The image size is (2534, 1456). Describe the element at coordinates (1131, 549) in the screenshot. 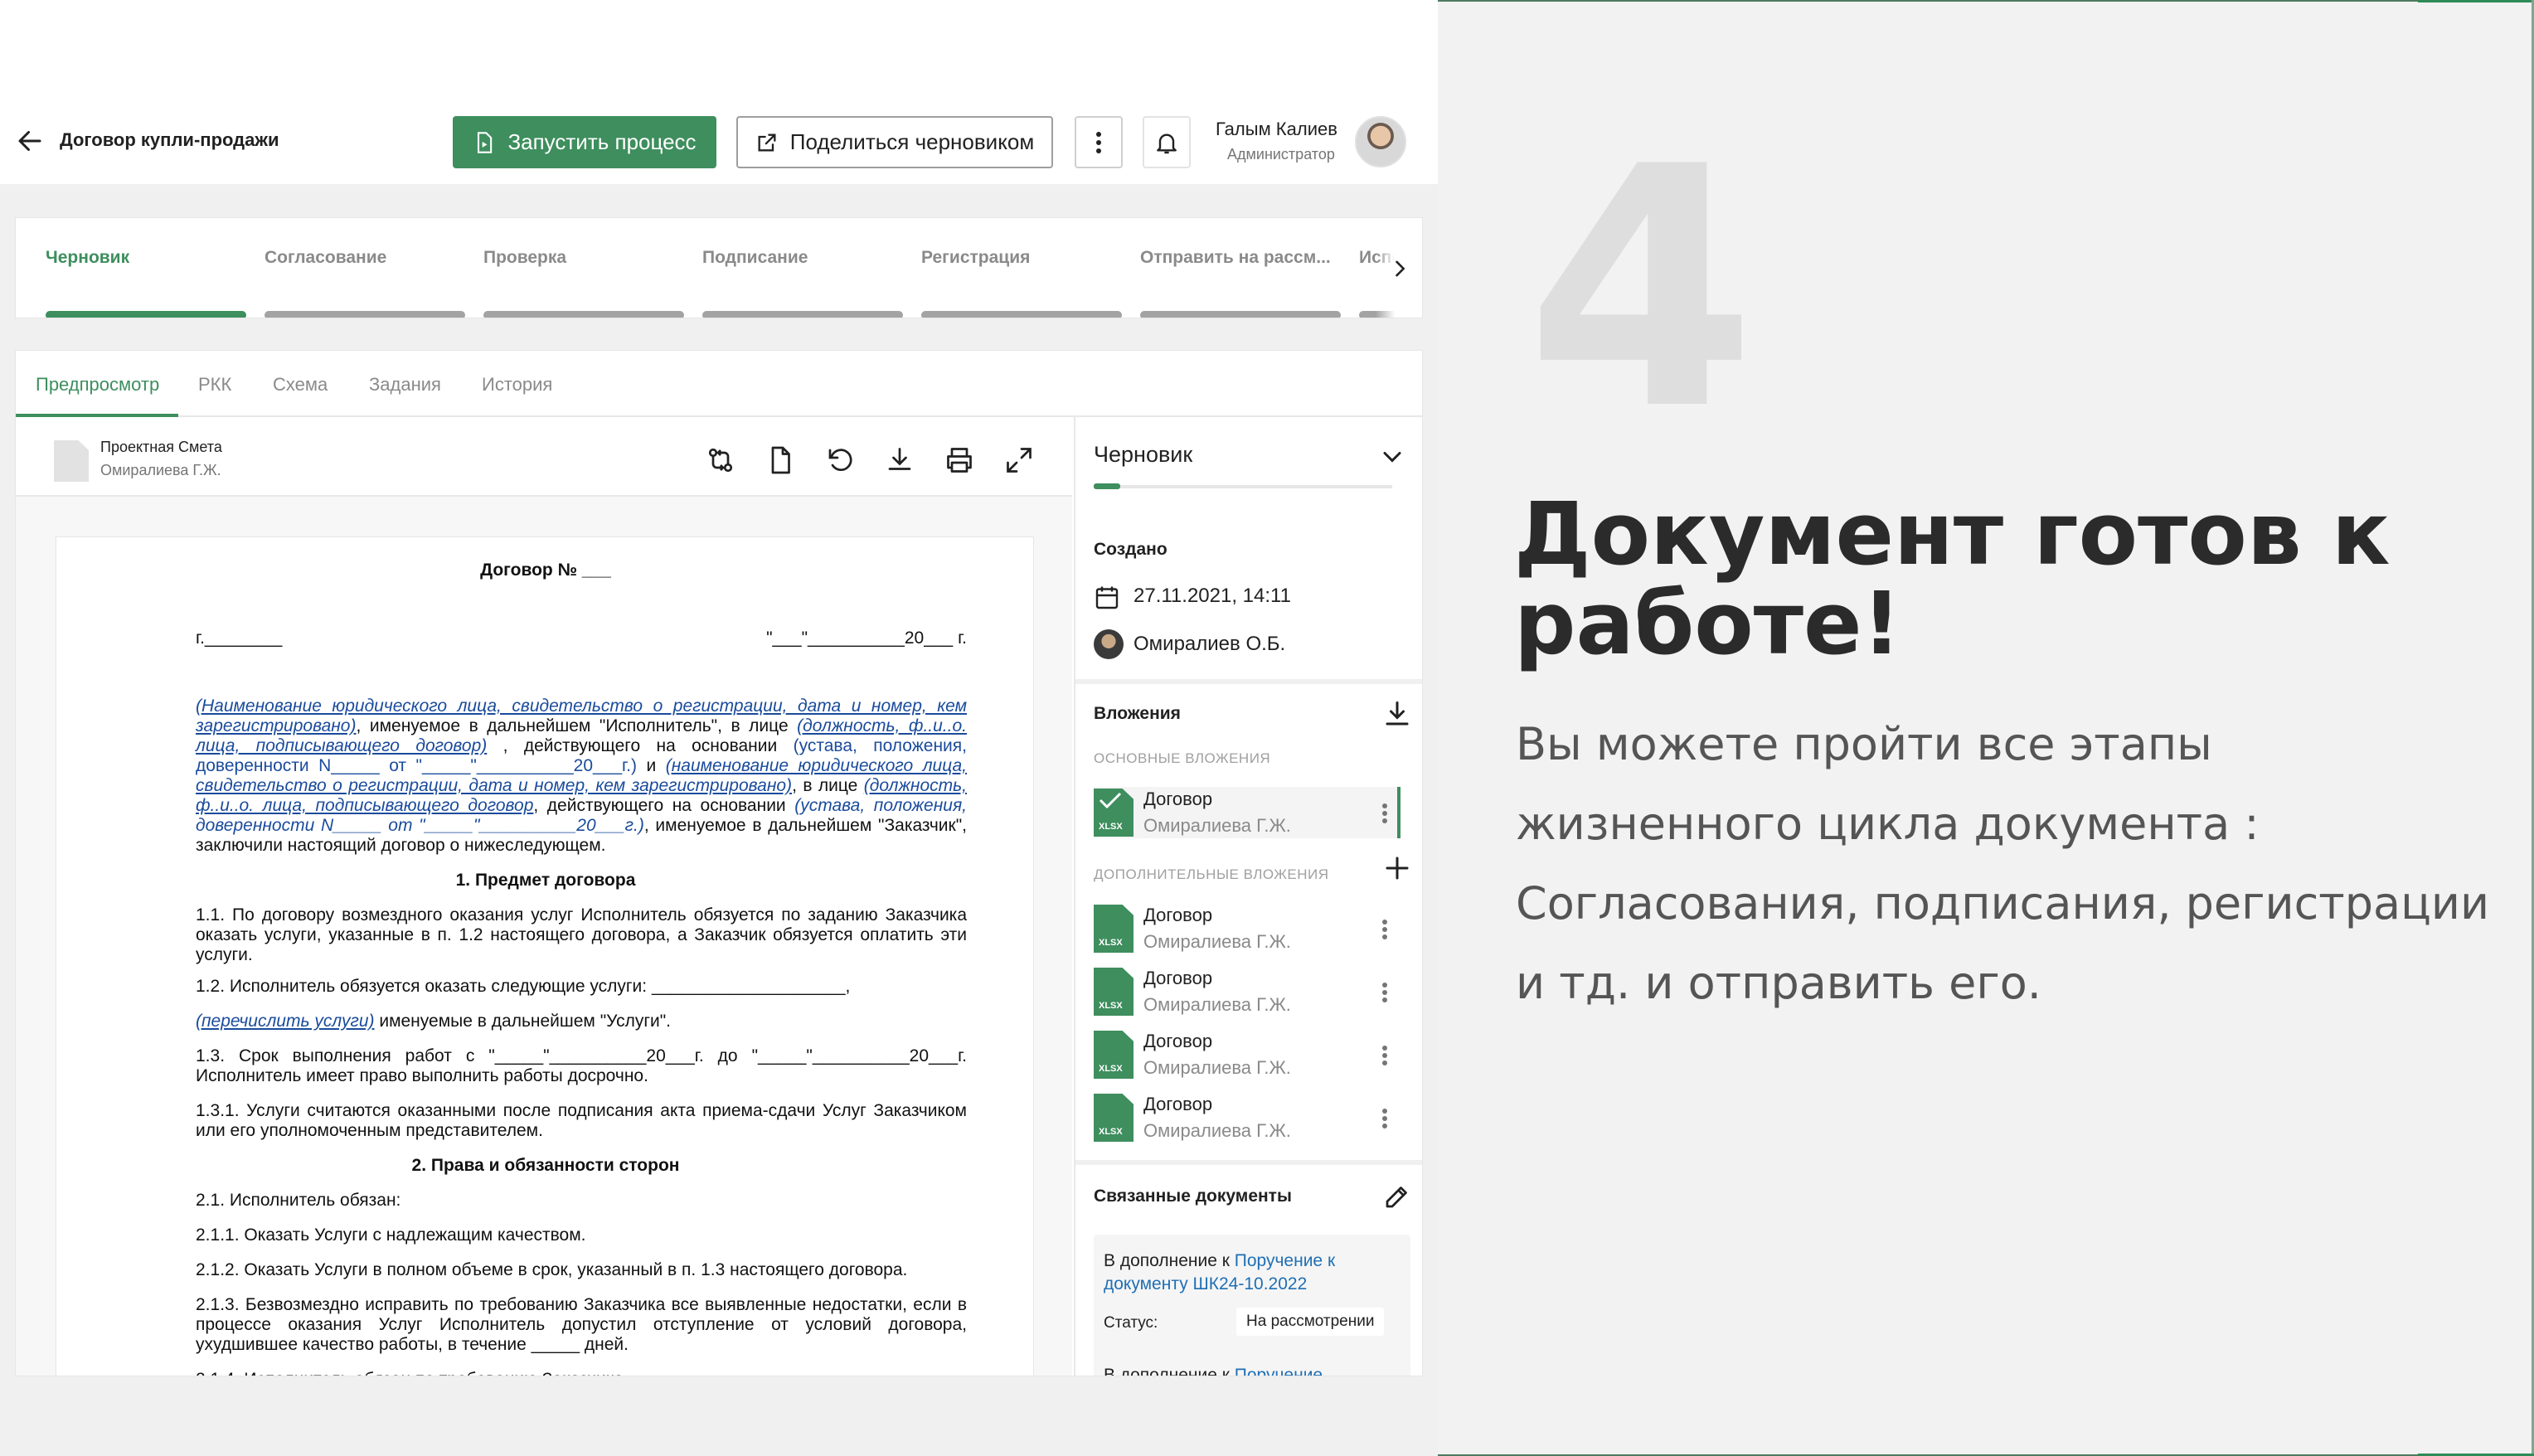

I see `created-label: Создано` at that location.